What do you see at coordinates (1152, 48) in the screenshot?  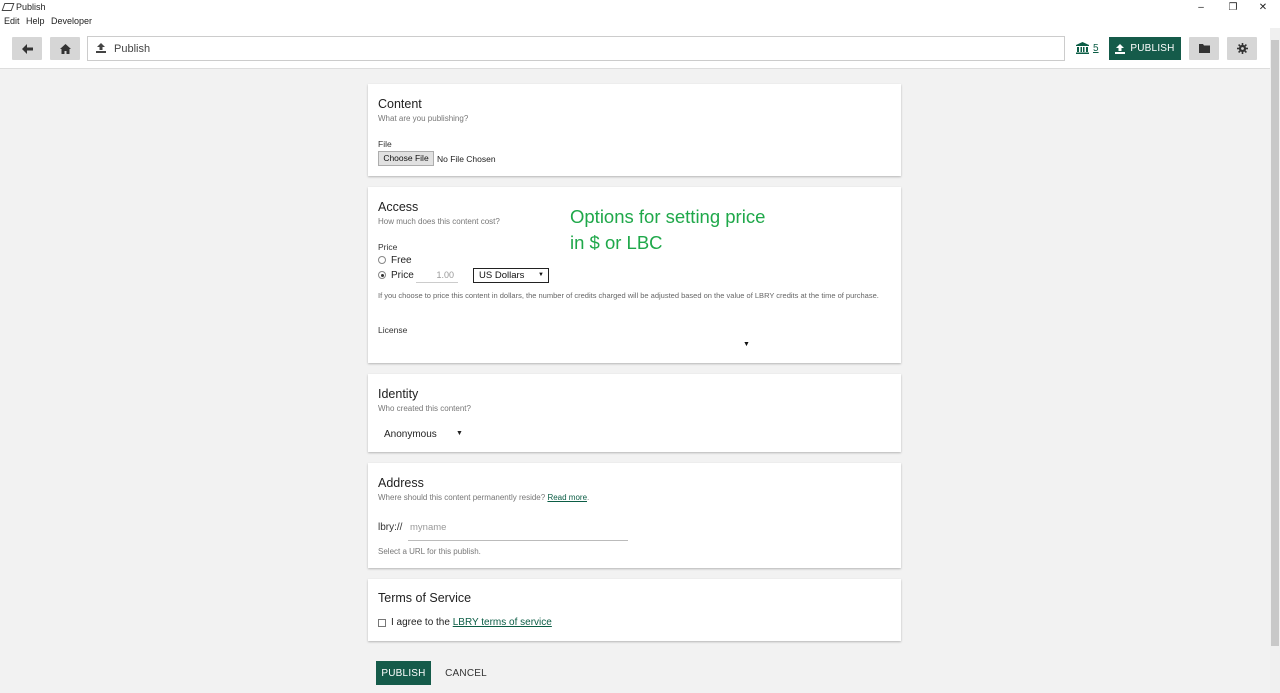 I see `header-publish-label: PUBLISH` at bounding box center [1152, 48].